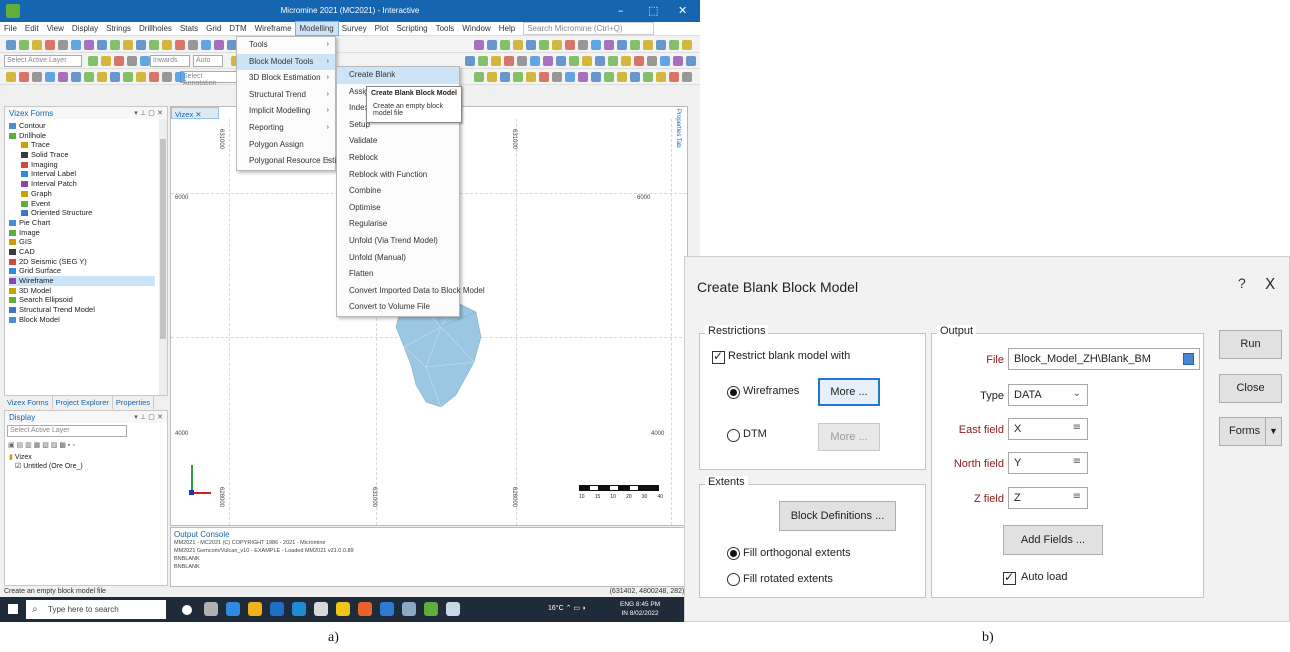  I want to click on block-tools-menu-item: Flatten, so click(398, 274).